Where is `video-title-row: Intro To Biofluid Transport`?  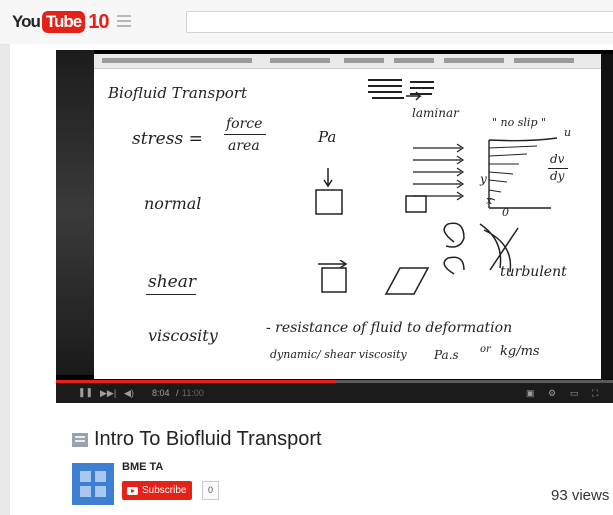 video-title-row: Intro To Biofluid Transport is located at coordinates (197, 439).